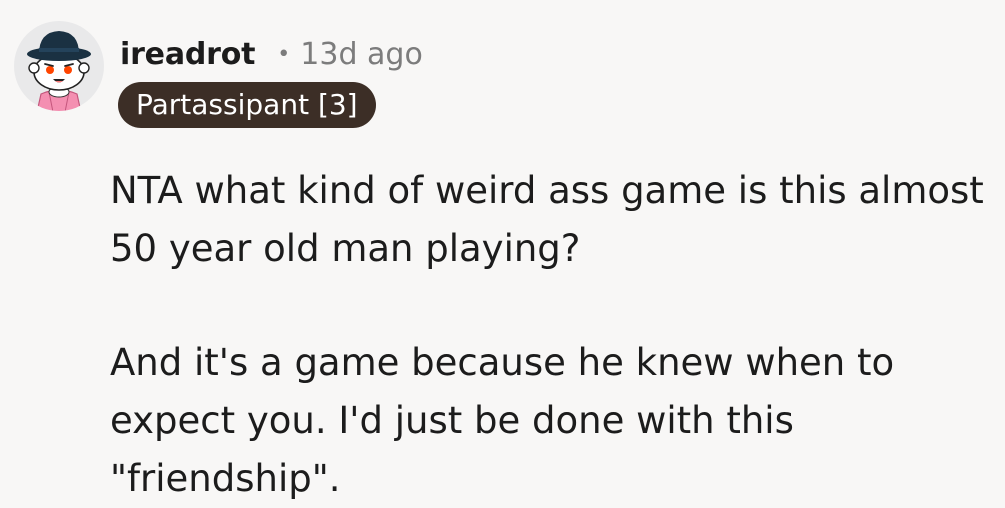 The width and height of the screenshot is (1005, 508). I want to click on user-avatar, so click(59, 66).